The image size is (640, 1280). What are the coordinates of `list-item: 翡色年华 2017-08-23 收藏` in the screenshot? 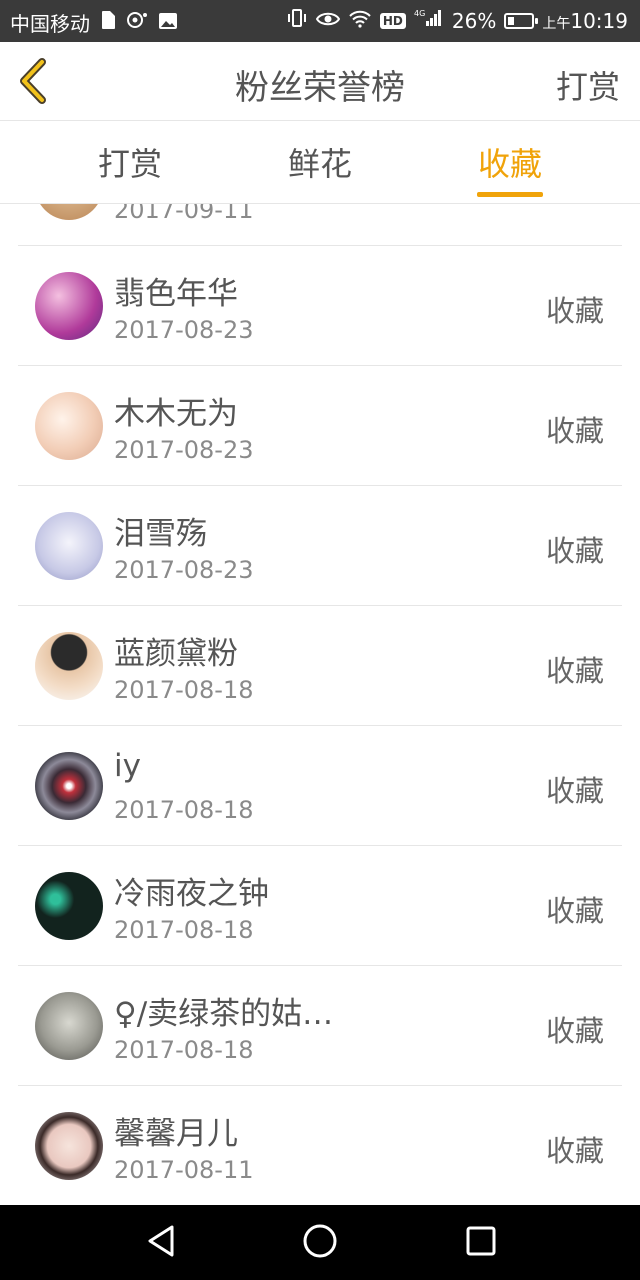 It's located at (320, 306).